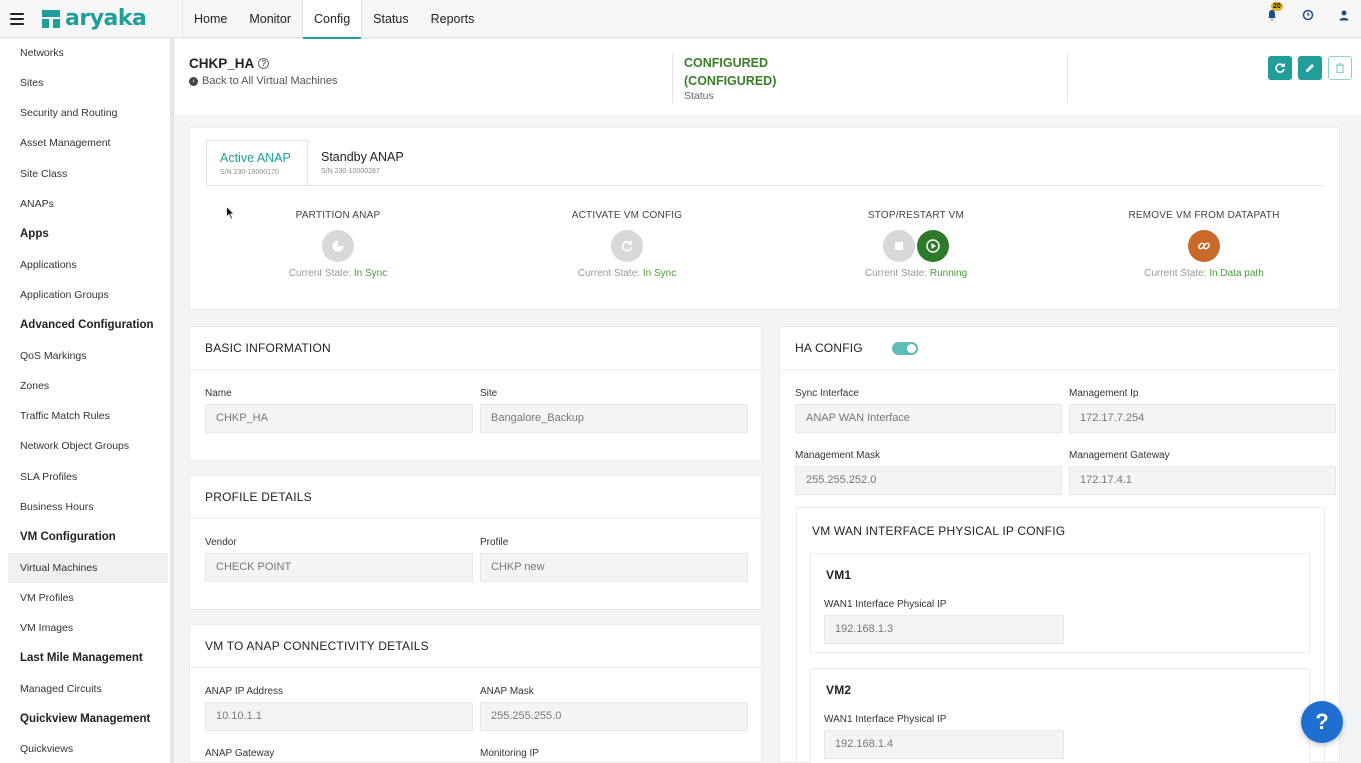 The width and height of the screenshot is (1361, 763). What do you see at coordinates (53, 356) in the screenshot?
I see `sidebar-item-qos-markings: QoS Markings` at bounding box center [53, 356].